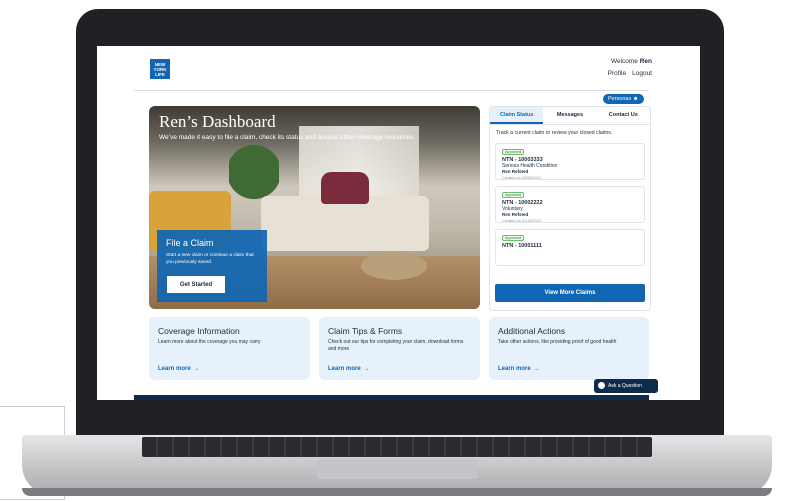  Describe the element at coordinates (635, 99) in the screenshot. I see `person-icon: ☻` at that location.